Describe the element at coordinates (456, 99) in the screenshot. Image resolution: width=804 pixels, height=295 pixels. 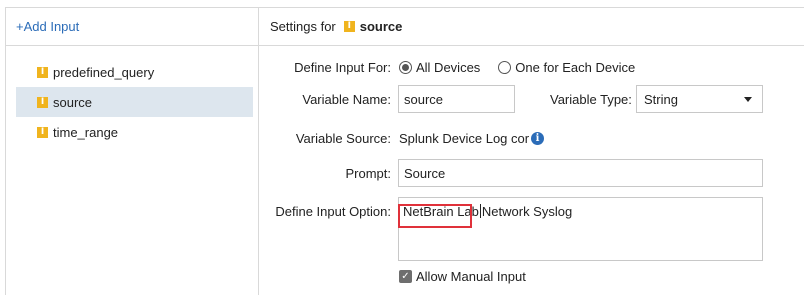
I see `variable-name-input: source` at that location.